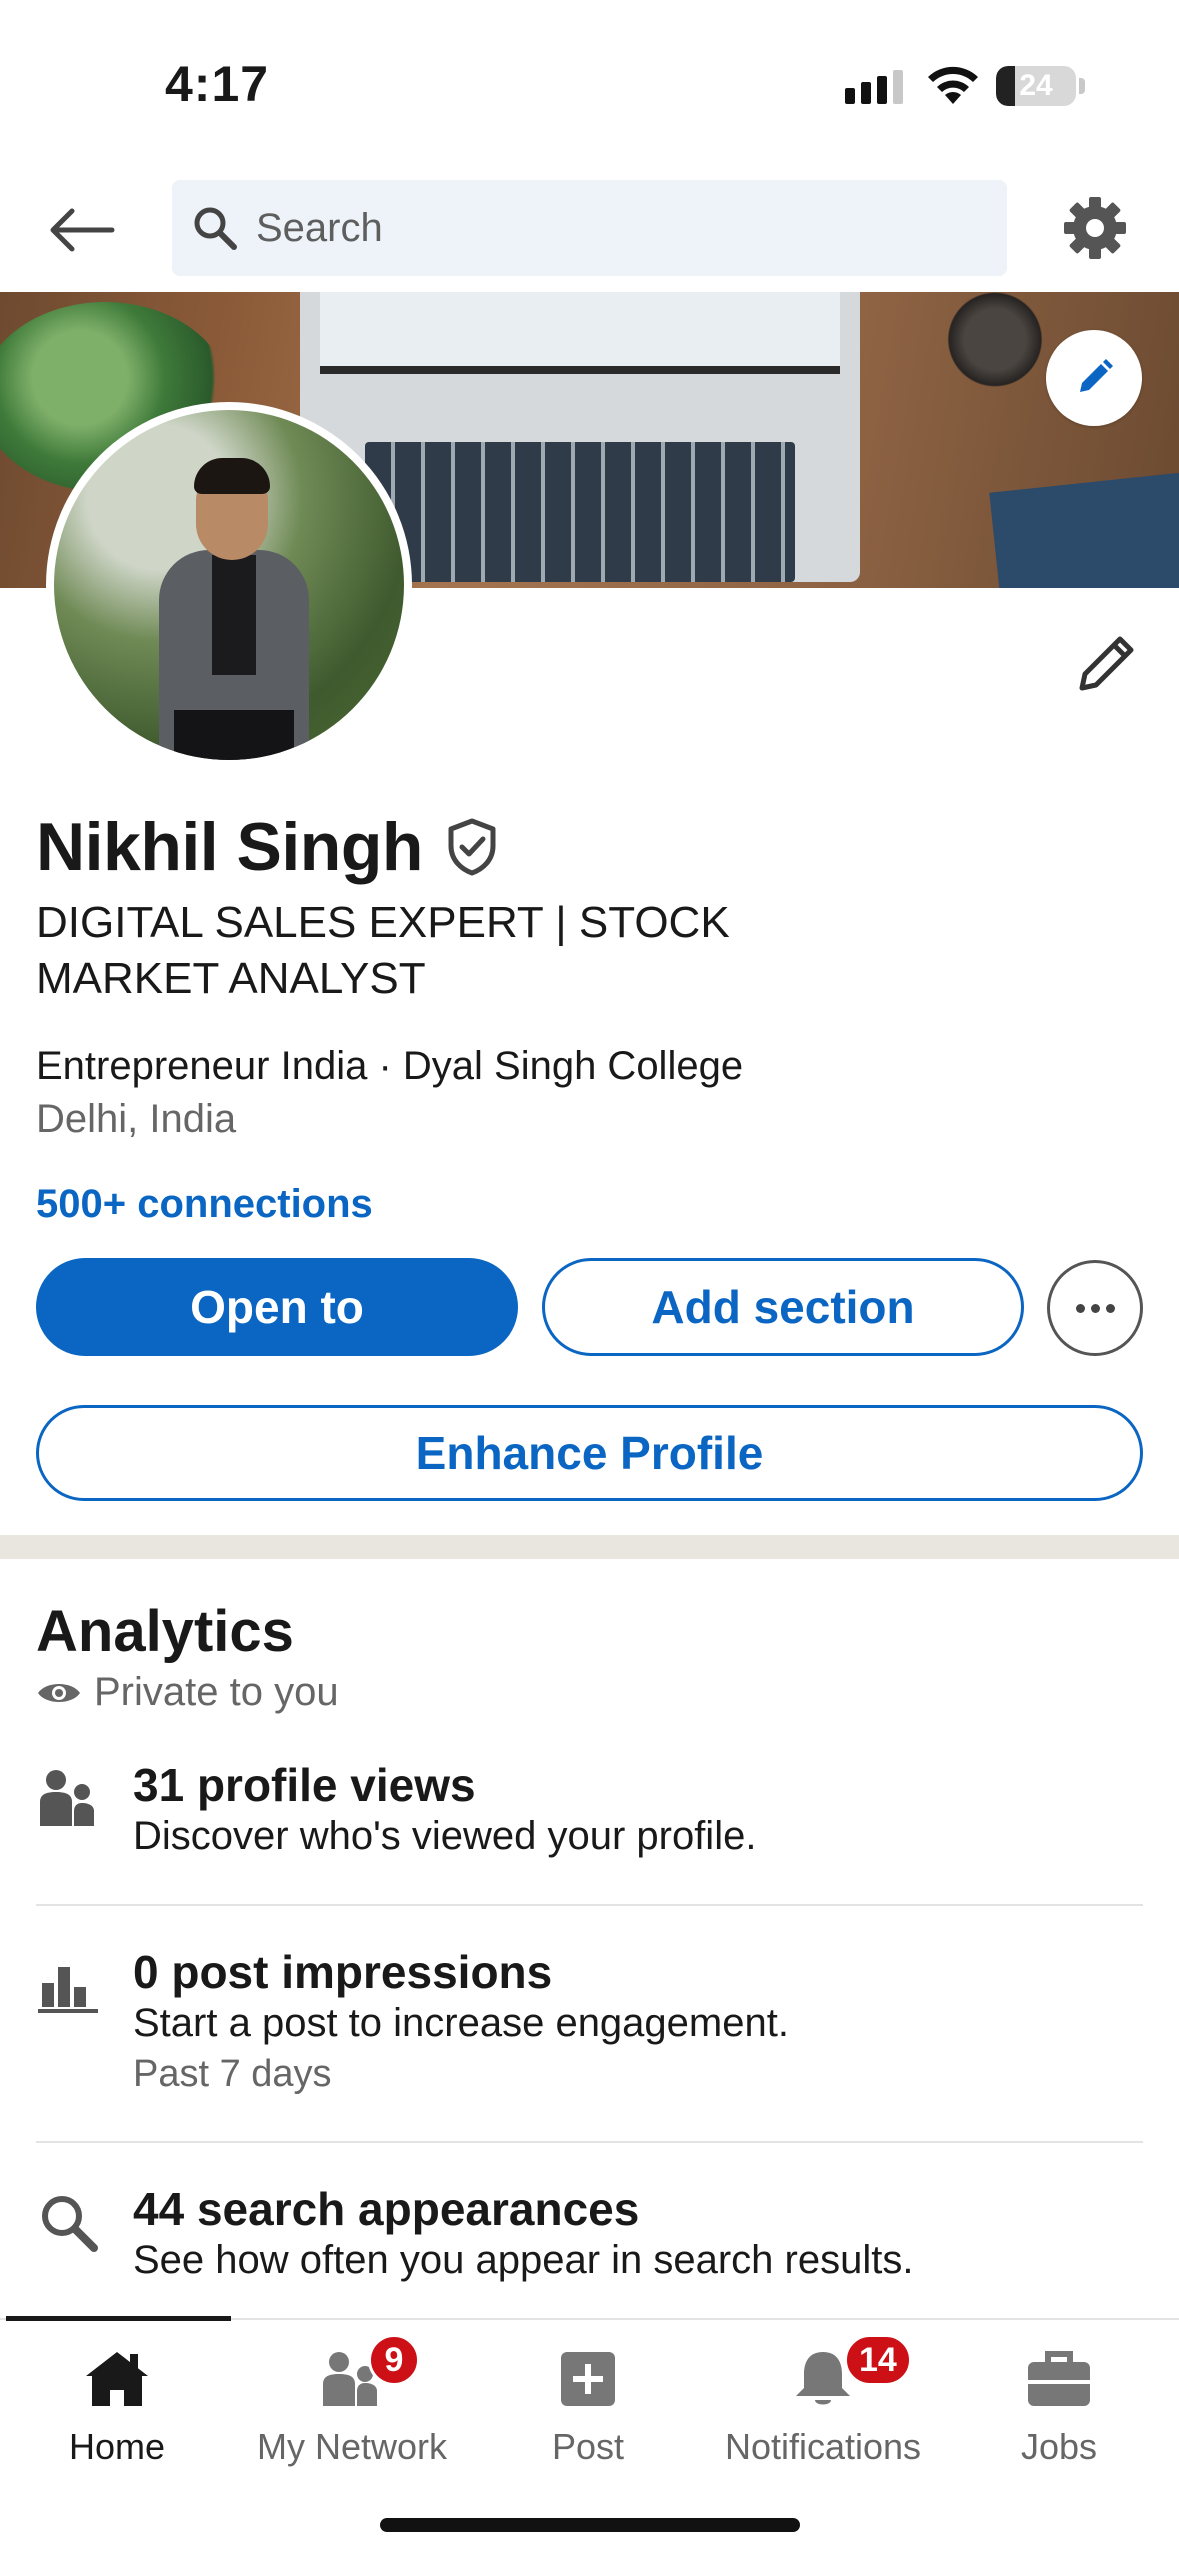 The width and height of the screenshot is (1179, 2556). I want to click on cover-notebook-image, so click(1084, 529).